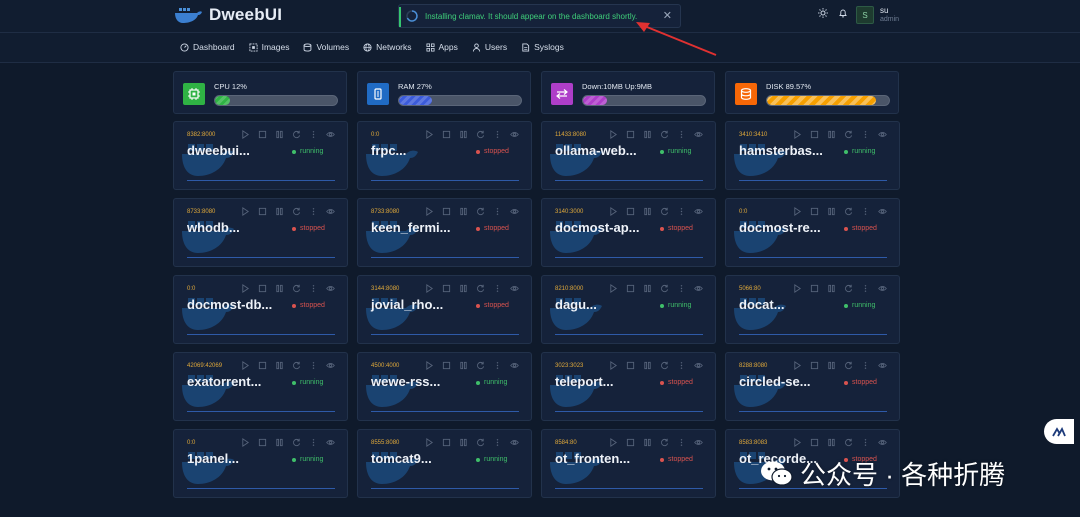  I want to click on bell-icon, so click(843, 13).